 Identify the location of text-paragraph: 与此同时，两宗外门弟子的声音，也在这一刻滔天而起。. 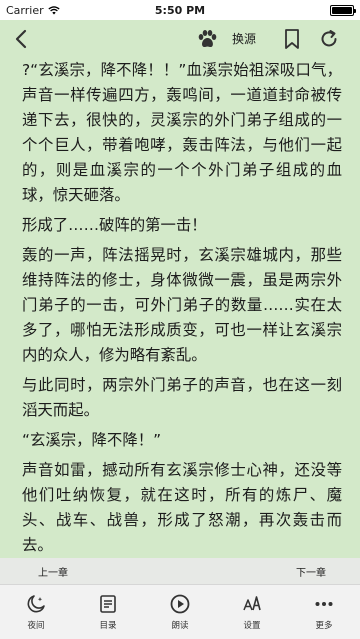
(182, 397).